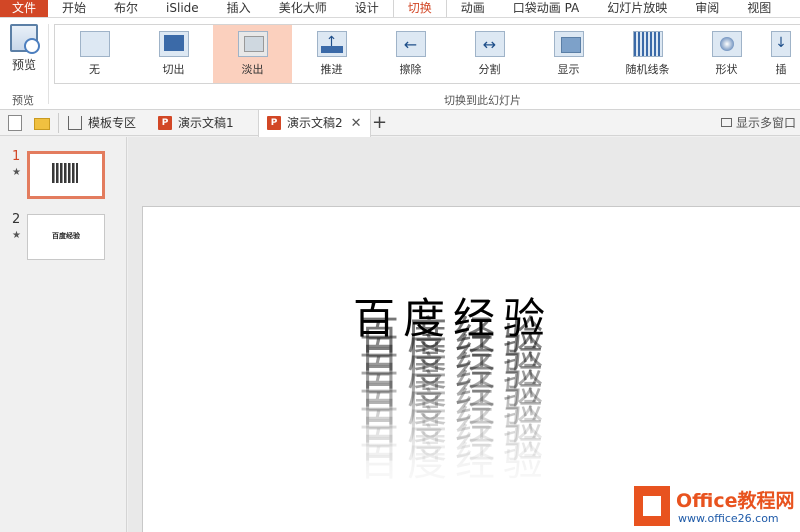 The width and height of the screenshot is (800, 532). Describe the element at coordinates (473, 8) in the screenshot. I see `menu-animations: 动画` at that location.